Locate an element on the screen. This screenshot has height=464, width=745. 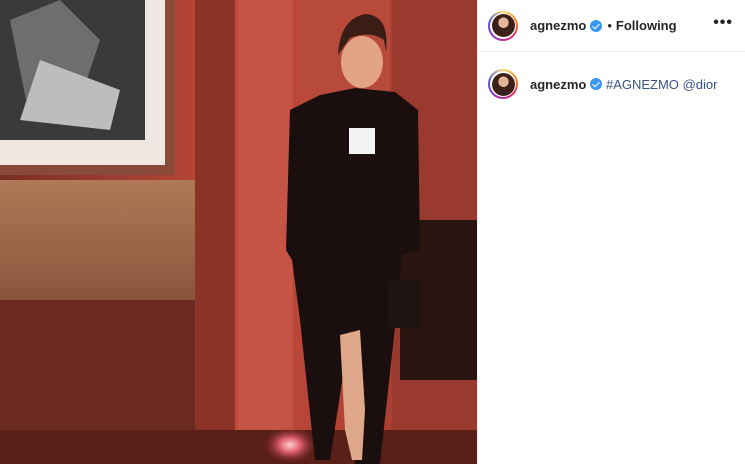
caption-verified-badge-icon is located at coordinates (596, 83).